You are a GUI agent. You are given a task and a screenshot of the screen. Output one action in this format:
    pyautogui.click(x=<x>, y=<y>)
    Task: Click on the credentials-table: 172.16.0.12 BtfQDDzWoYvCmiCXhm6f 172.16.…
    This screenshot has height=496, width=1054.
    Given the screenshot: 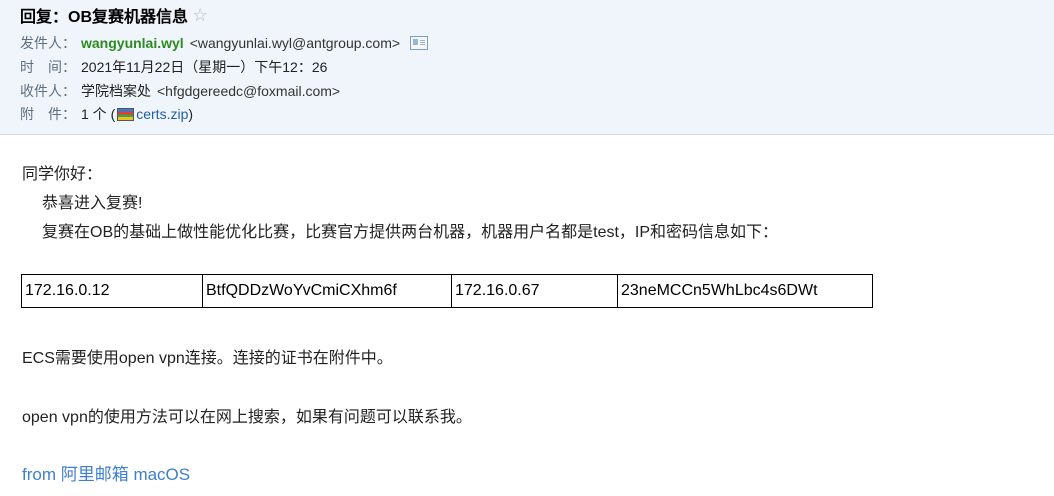 What is the action you would take?
    pyautogui.click(x=447, y=291)
    